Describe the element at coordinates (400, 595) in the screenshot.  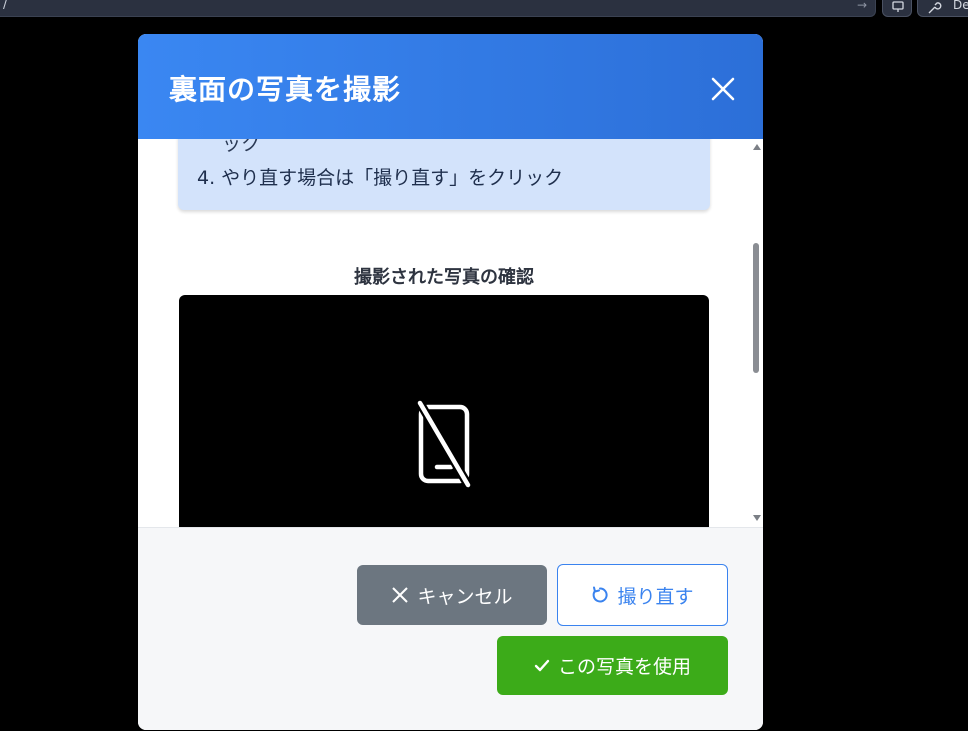
I see `x-icon` at that location.